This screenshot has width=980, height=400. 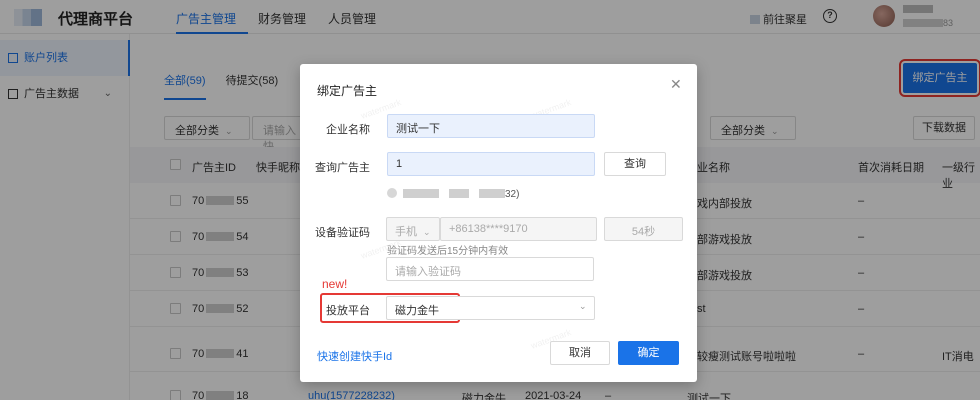 I want to click on quick-create-kuaishou-id-link: 快速创建快手Id, so click(x=354, y=356).